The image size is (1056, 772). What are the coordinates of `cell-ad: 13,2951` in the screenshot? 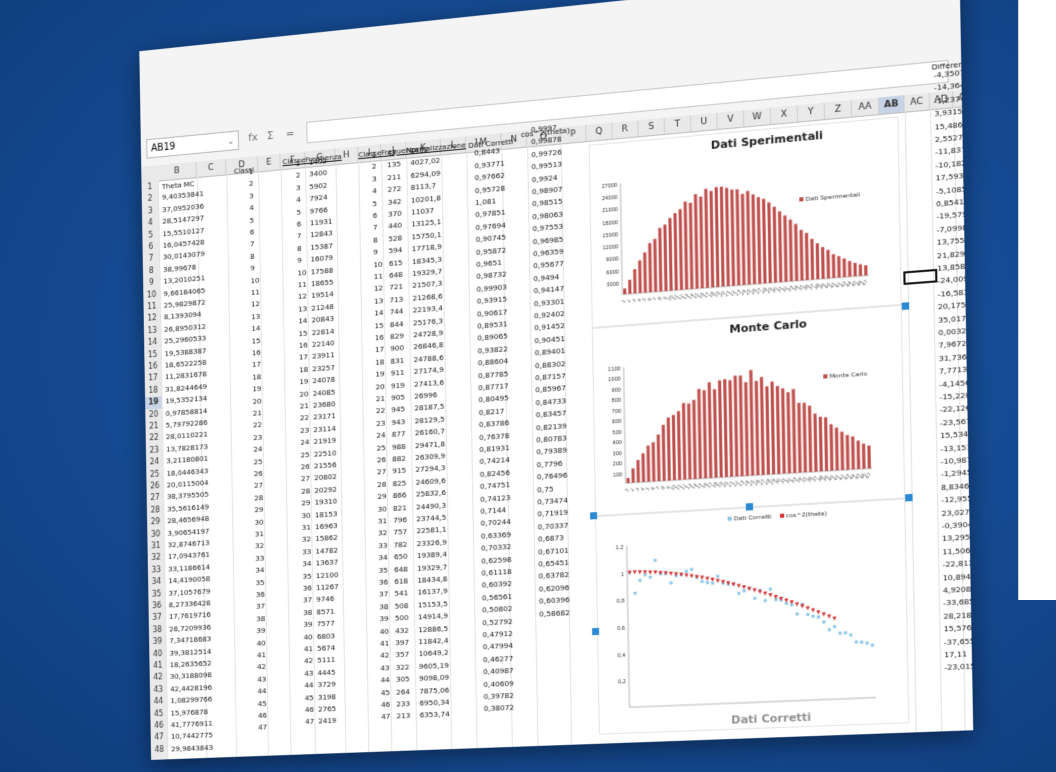 It's located at (957, 537).